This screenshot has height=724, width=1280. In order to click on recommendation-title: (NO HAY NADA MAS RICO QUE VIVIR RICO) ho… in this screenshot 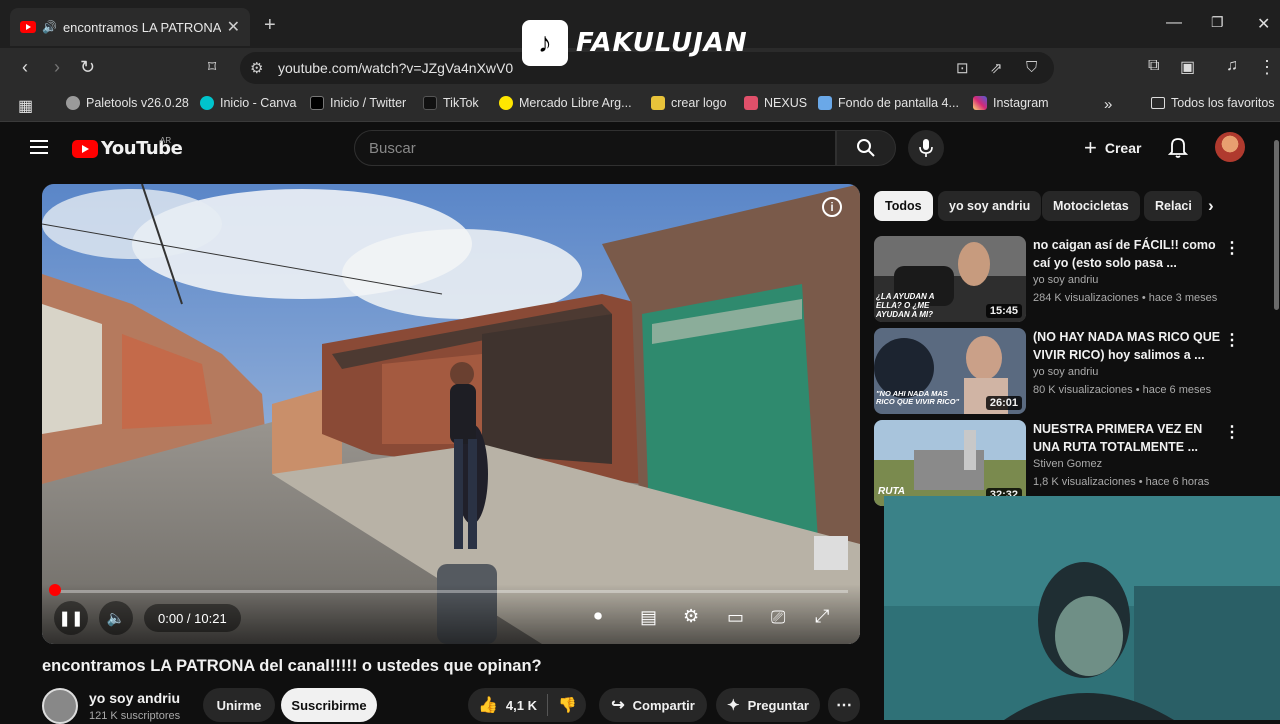, I will do `click(1127, 346)`.